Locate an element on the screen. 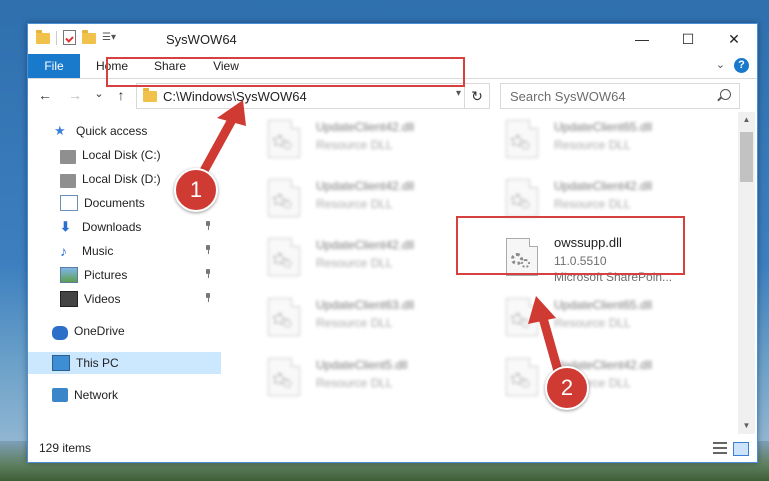  address-path: C:\Windows\SysWOW64 is located at coordinates (235, 96).